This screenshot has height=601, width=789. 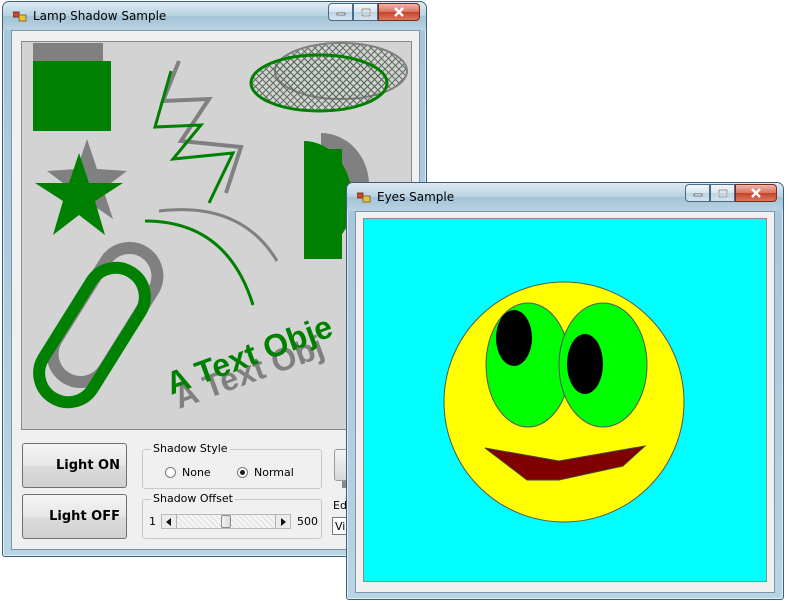 I want to click on scroll-left-button, so click(x=169, y=521).